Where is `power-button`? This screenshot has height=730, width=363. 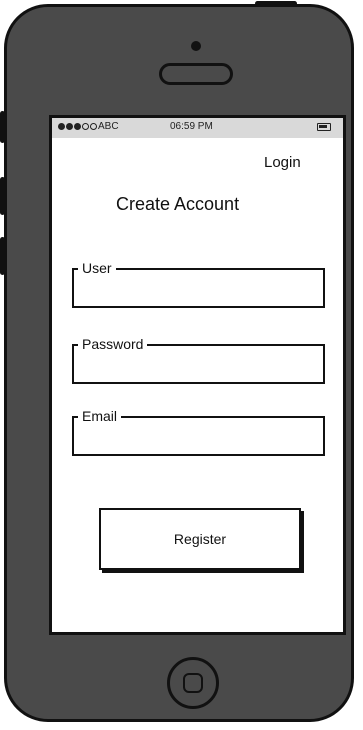 power-button is located at coordinates (276, 3).